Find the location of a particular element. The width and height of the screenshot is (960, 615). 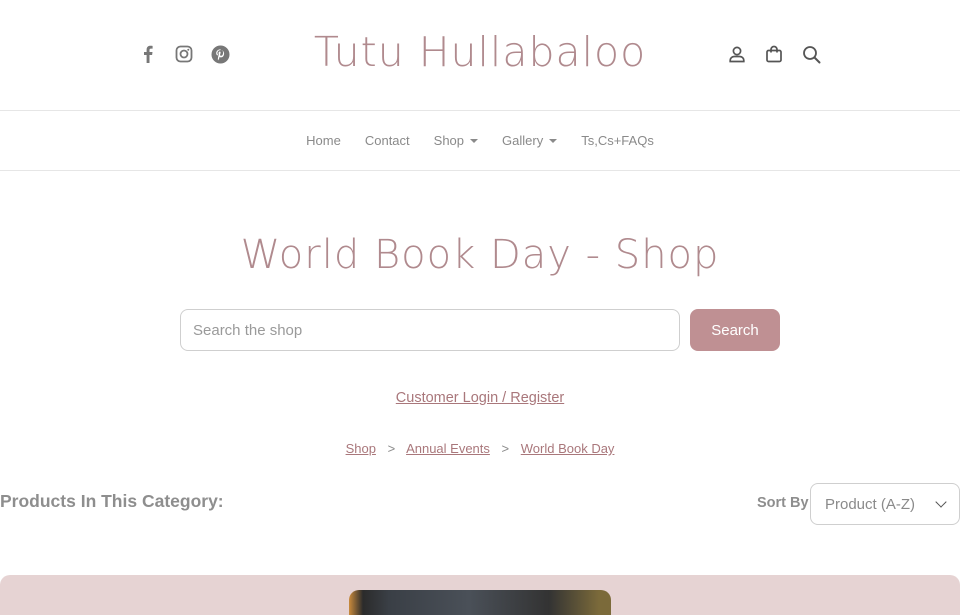

product-card is located at coordinates (480, 595).